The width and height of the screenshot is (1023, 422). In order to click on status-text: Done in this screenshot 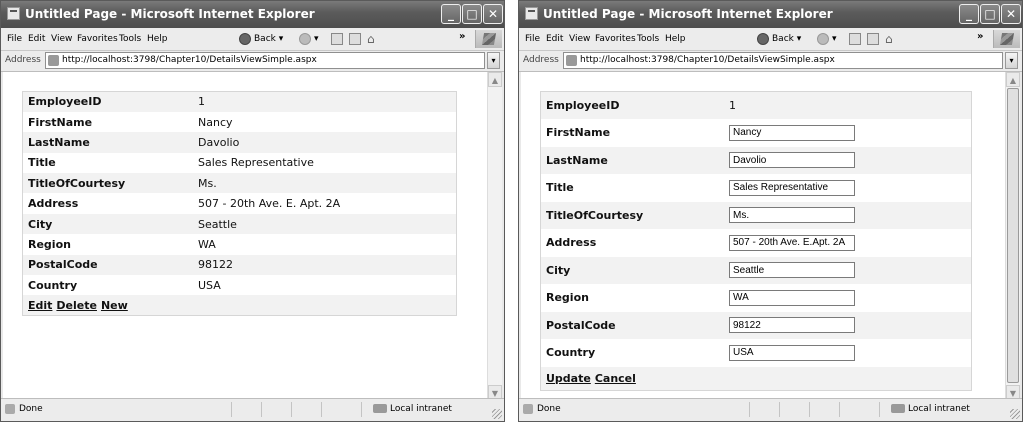, I will do `click(31, 409)`.